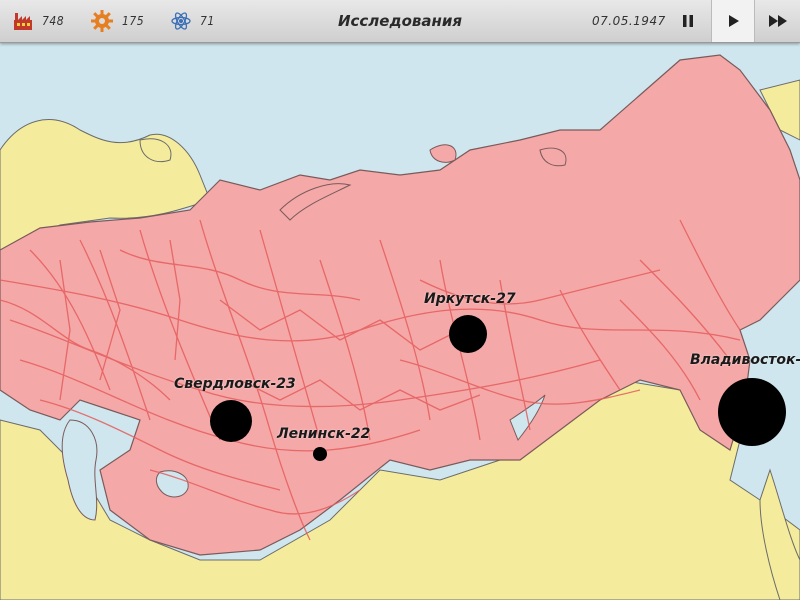 This screenshot has height=600, width=800. What do you see at coordinates (231, 421) in the screenshot?
I see `city-marker-sverdlovsk` at bounding box center [231, 421].